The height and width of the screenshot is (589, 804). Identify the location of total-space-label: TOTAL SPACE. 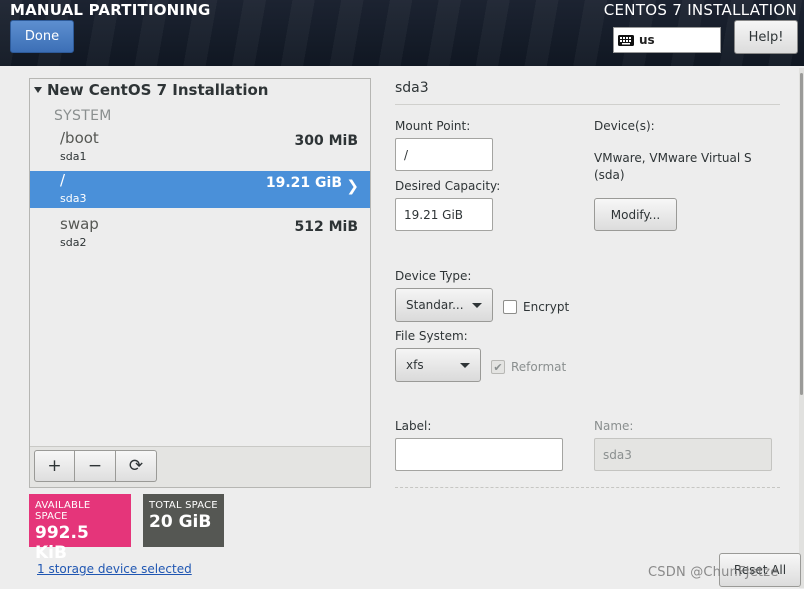
(183, 505).